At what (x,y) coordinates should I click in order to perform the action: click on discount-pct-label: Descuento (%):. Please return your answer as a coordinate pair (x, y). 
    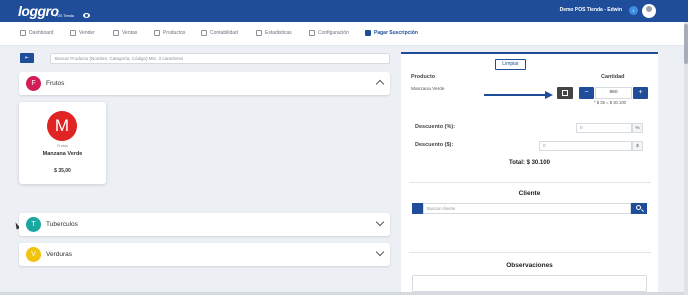
    Looking at the image, I should click on (435, 127).